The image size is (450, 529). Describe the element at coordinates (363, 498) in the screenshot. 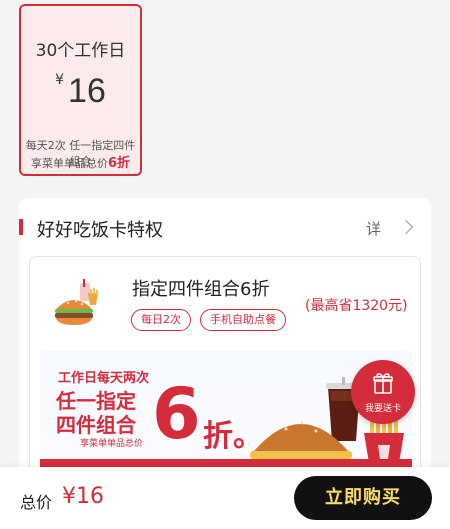

I see `buy-now-button: 立即购买` at that location.